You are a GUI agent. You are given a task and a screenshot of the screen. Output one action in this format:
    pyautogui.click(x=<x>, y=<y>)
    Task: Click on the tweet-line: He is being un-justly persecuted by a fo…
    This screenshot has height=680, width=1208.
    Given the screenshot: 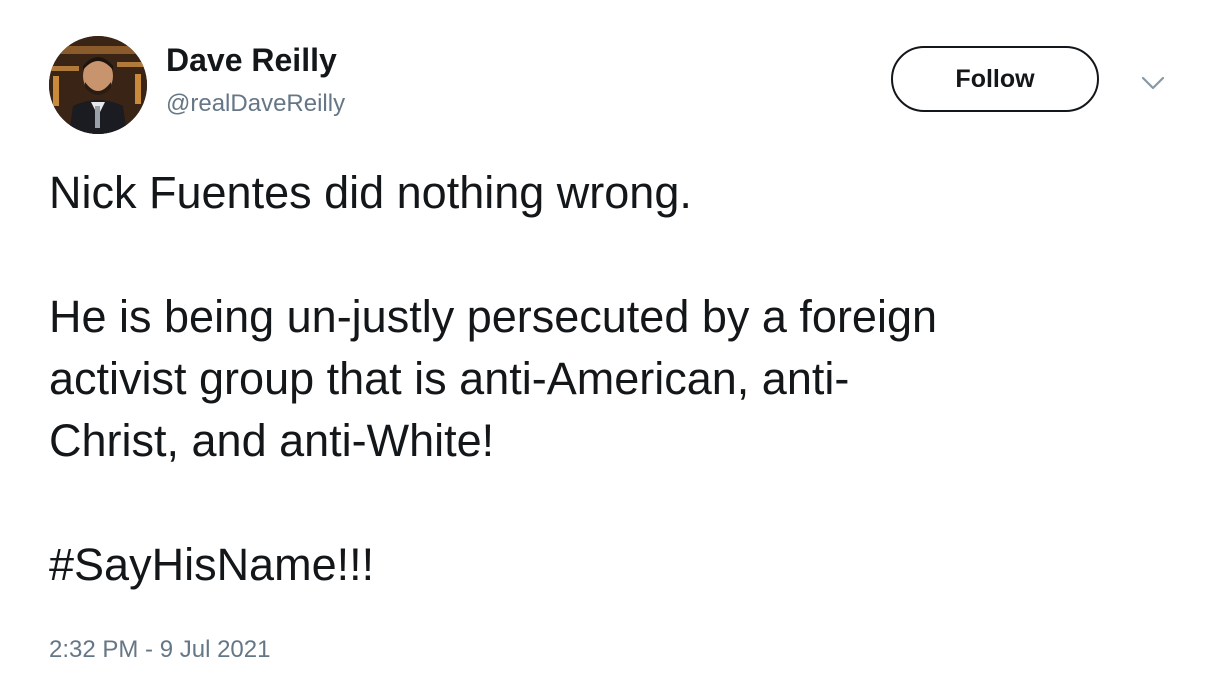 What is the action you would take?
    pyautogui.click(x=493, y=316)
    